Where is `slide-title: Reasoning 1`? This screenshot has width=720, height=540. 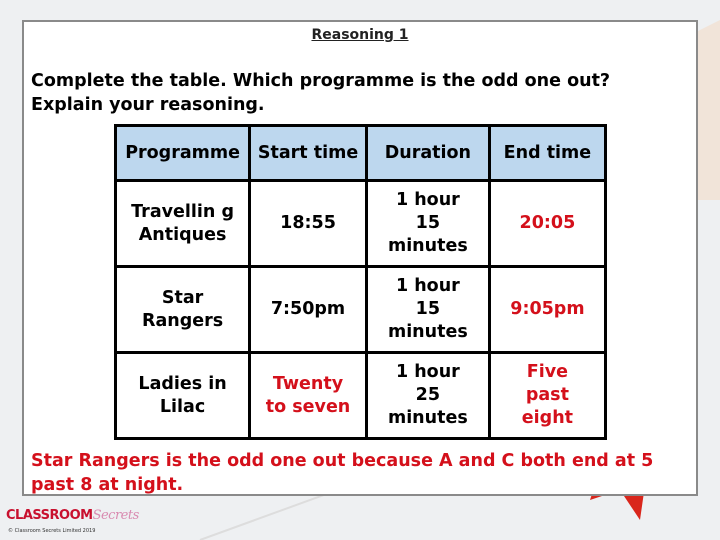
slide-title: Reasoning 1 is located at coordinates (360, 35).